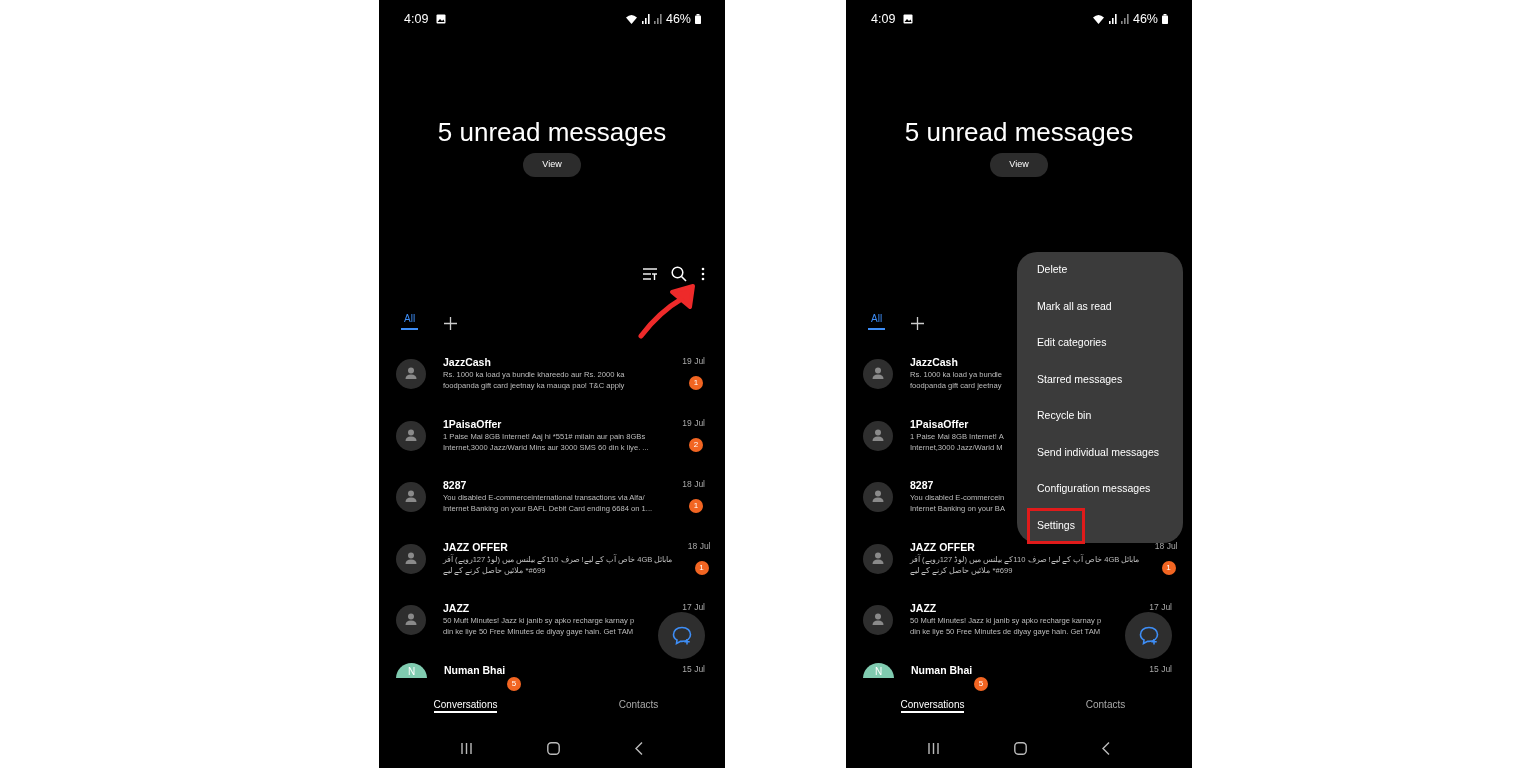  Describe the element at coordinates (1074, 306) in the screenshot. I see `menu-item: Mark all as read` at that location.